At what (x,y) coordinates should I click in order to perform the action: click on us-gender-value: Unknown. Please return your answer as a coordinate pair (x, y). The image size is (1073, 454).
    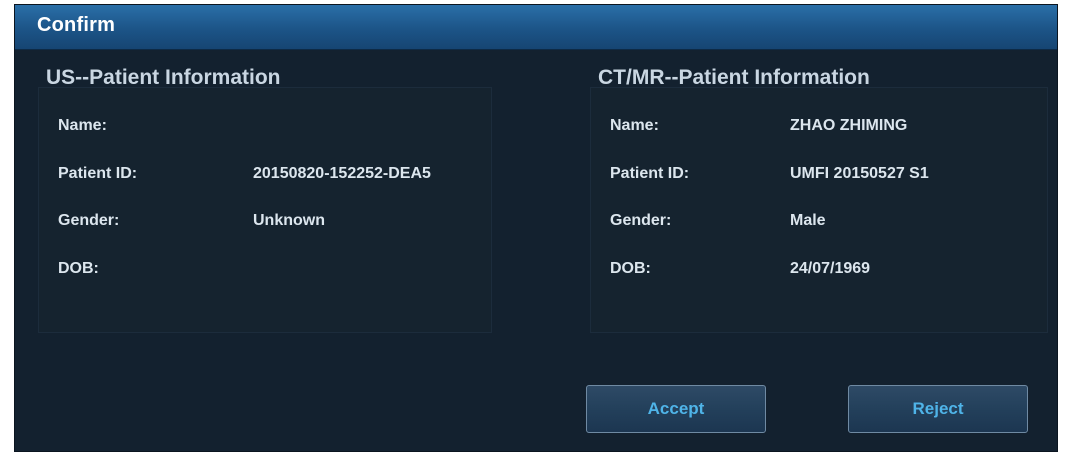
    Looking at the image, I should click on (289, 220).